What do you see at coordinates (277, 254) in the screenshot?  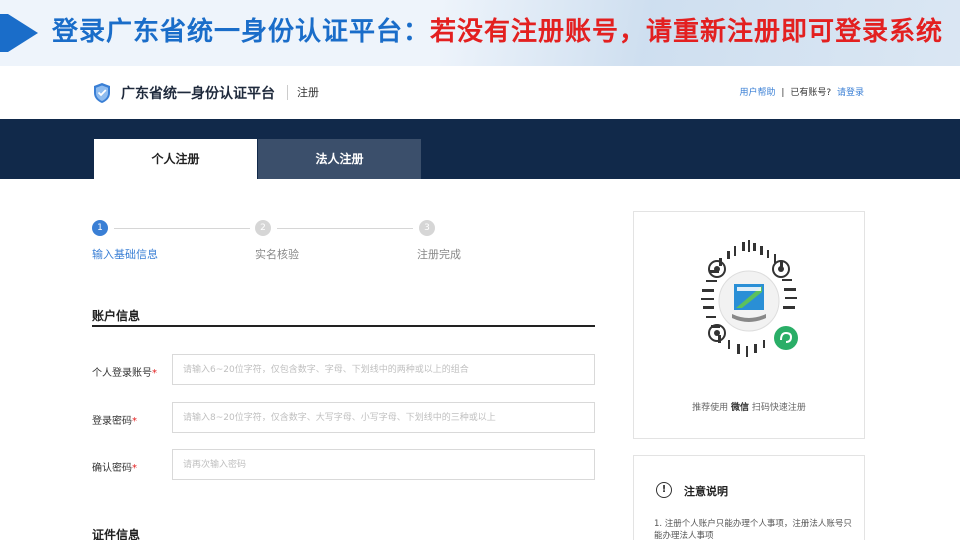 I see `step-2-label: 实名核验` at bounding box center [277, 254].